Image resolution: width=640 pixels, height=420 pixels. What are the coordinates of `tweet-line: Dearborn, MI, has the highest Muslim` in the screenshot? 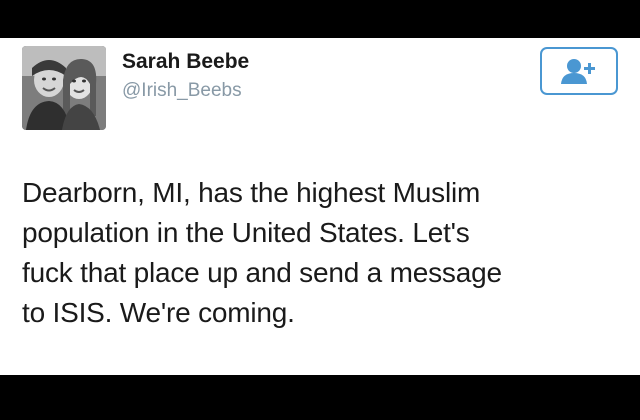 It's located at (251, 192).